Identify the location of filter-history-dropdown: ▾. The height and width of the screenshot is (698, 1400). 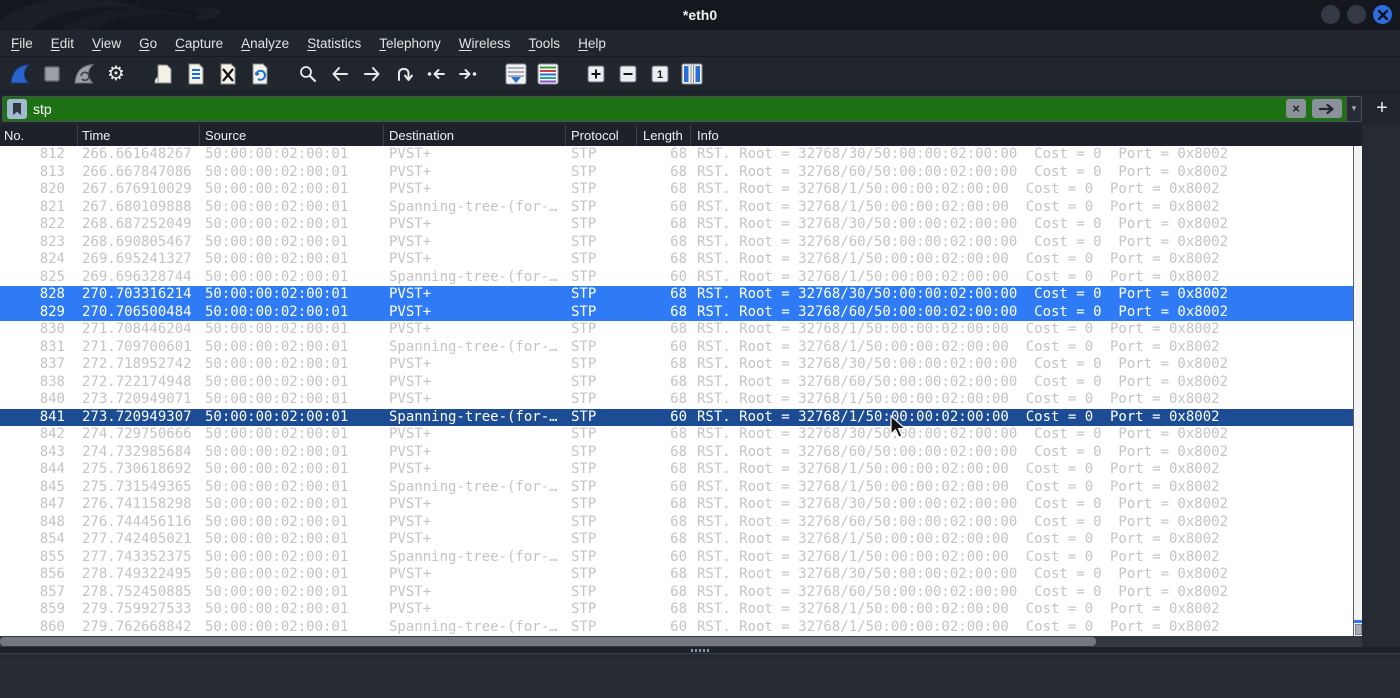
(1353, 108).